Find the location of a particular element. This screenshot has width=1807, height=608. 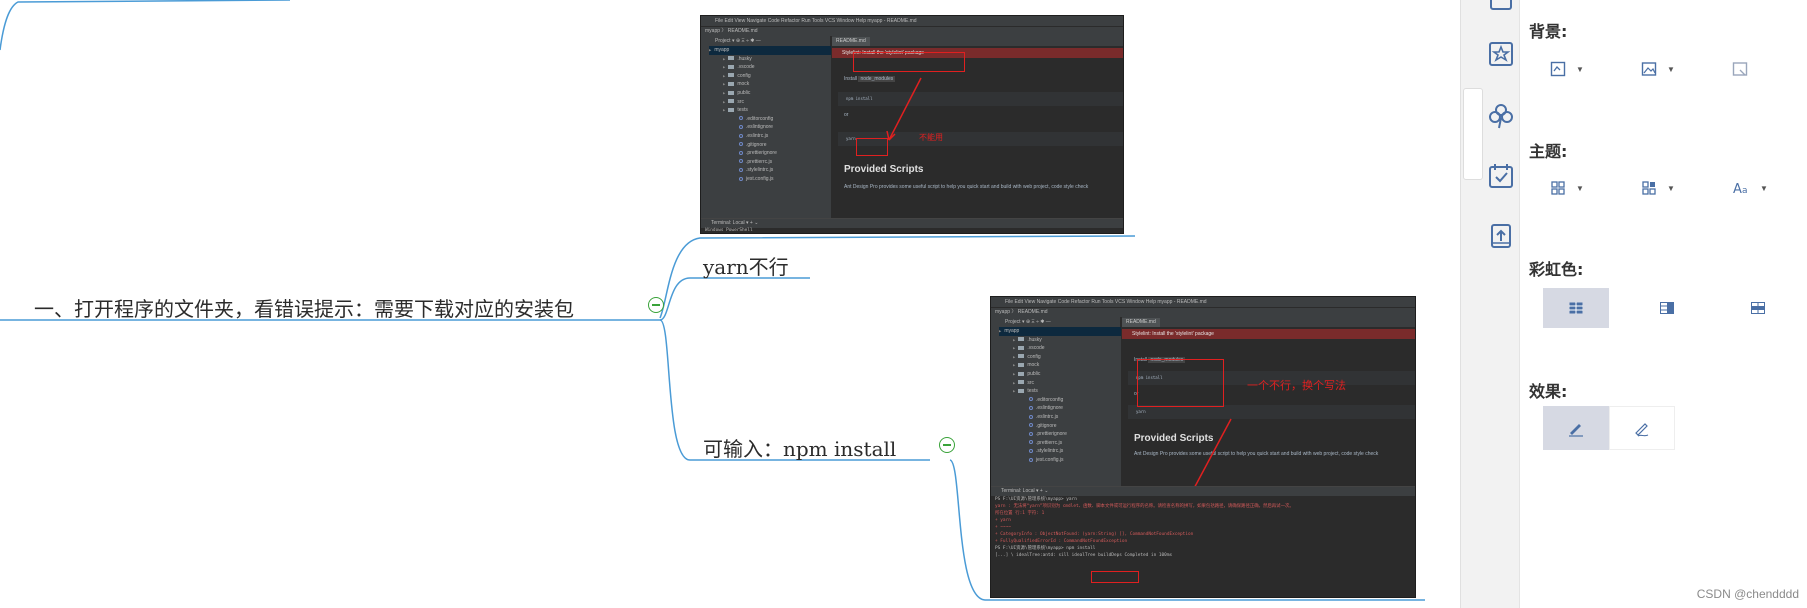

root-collapse-button is located at coordinates (656, 305).